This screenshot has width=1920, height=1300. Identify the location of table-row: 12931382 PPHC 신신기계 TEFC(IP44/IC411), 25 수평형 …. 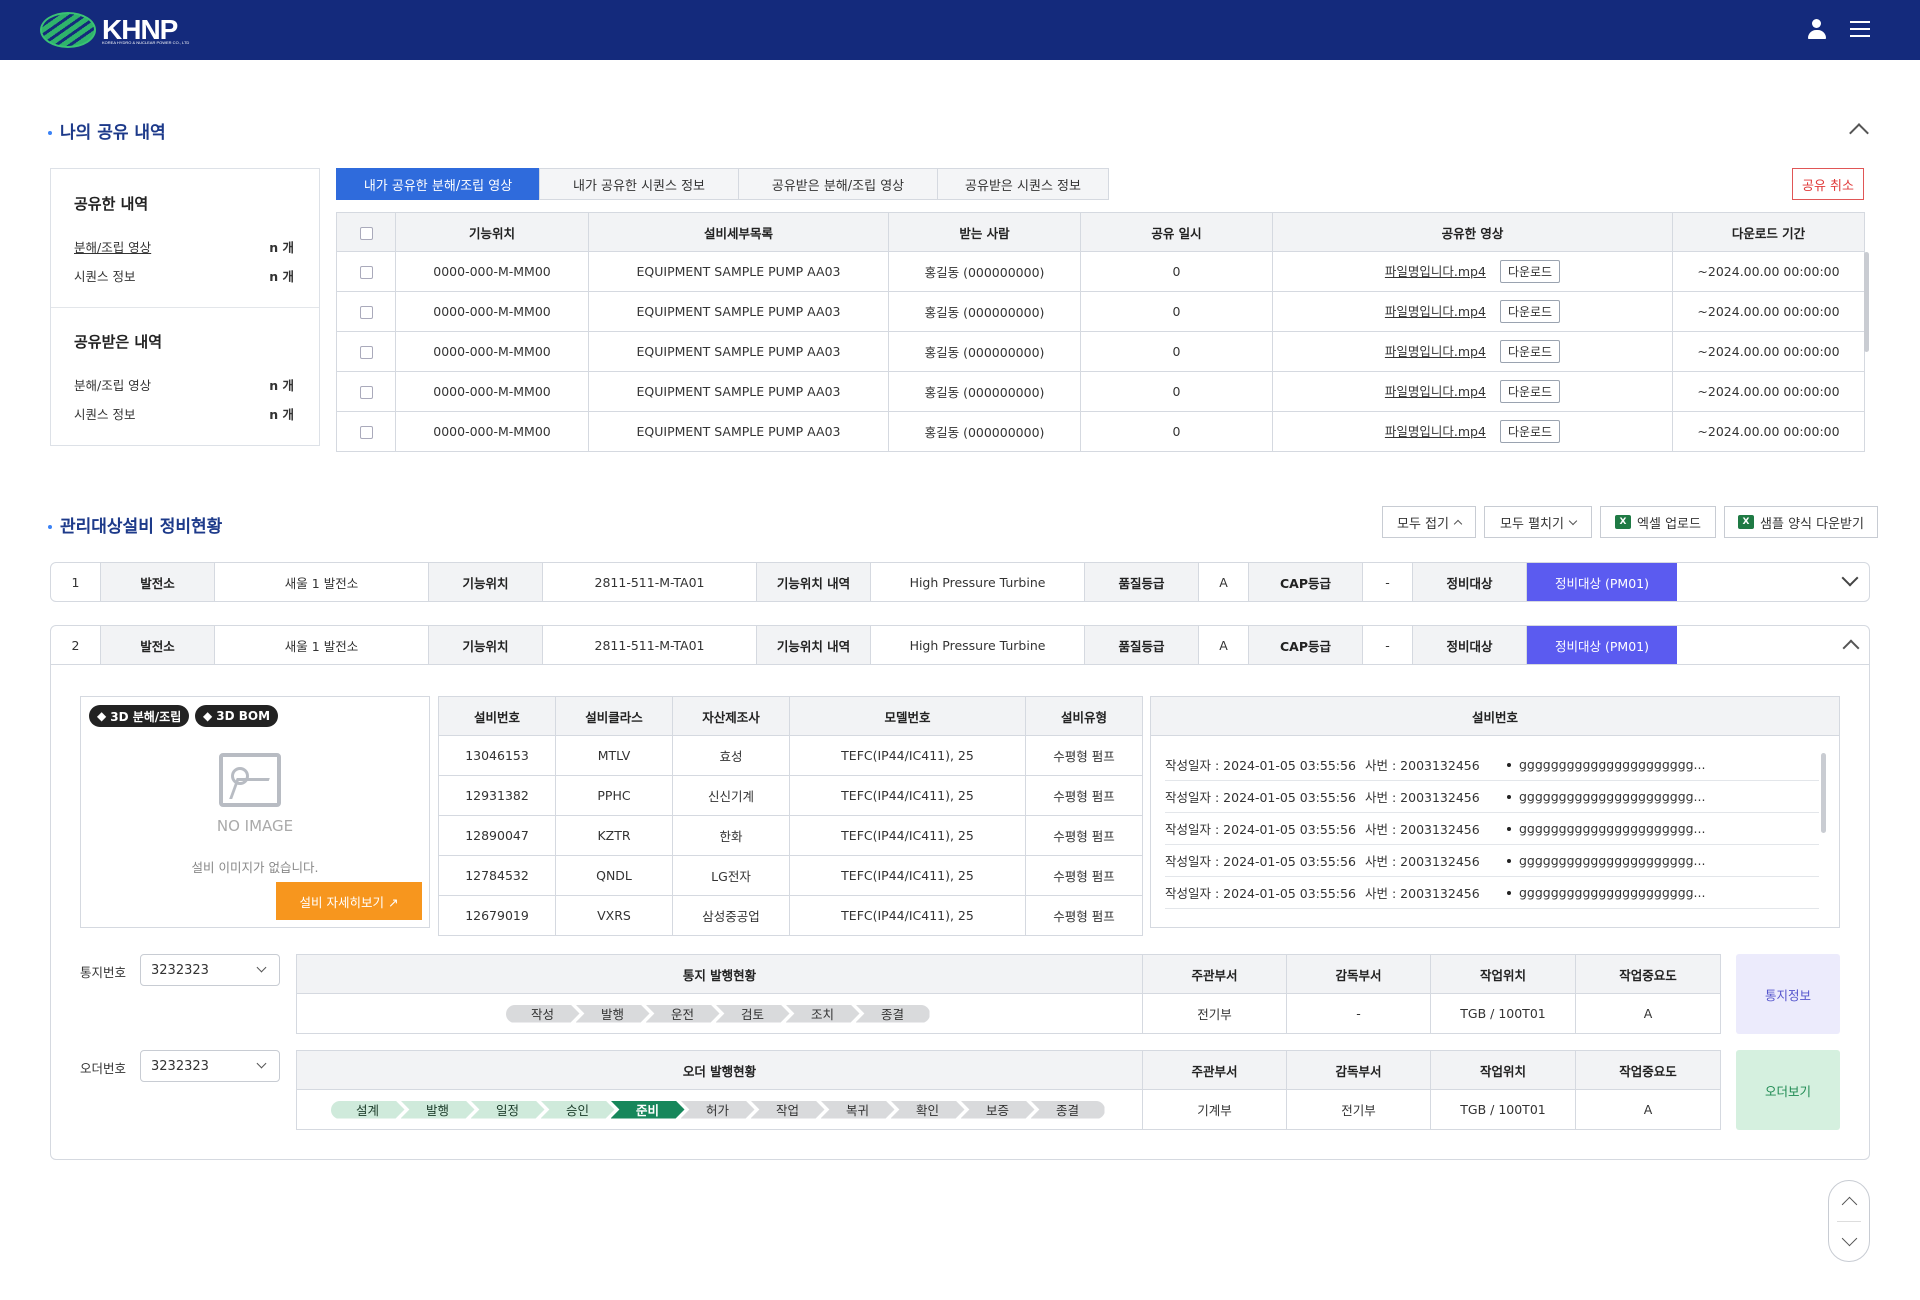
(790, 795).